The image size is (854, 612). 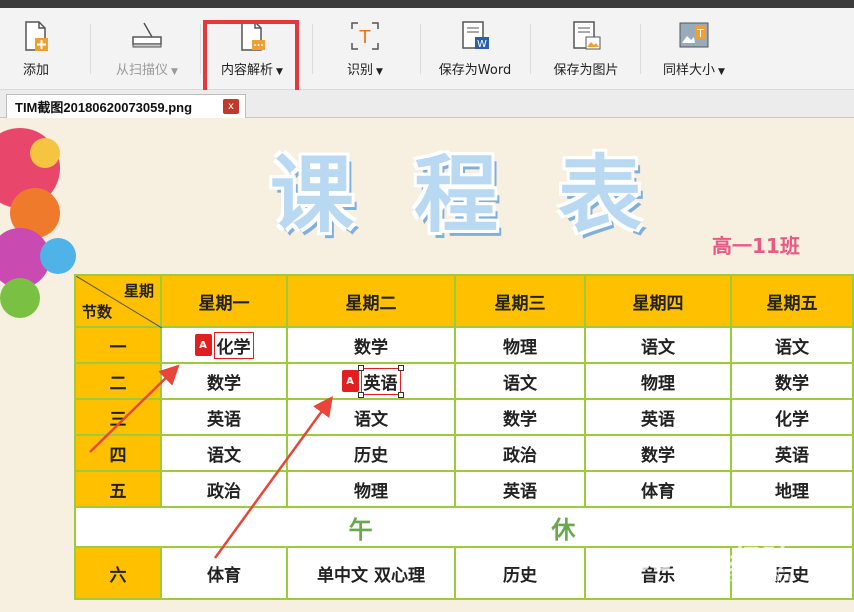 I want to click on window-top-strip, so click(x=427, y=4).